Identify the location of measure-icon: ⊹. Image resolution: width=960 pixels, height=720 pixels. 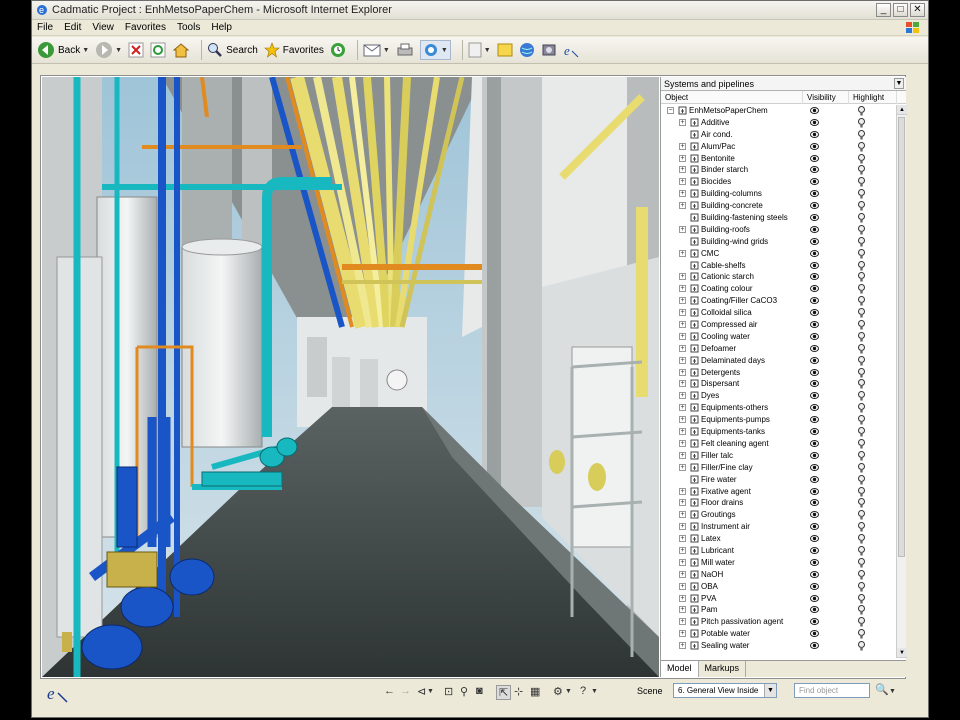
(518, 691).